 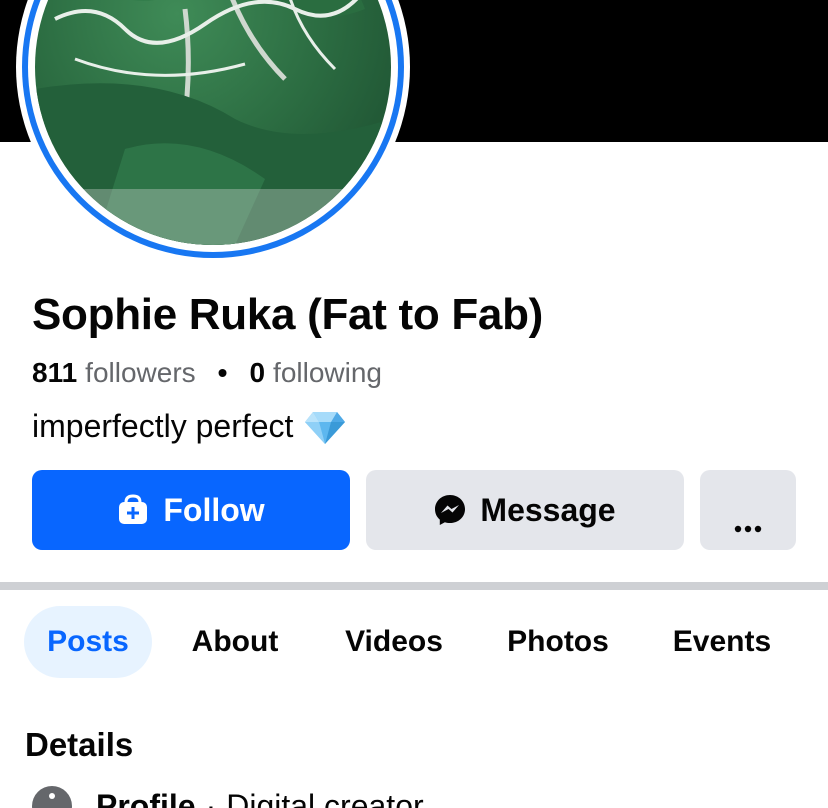 I want to click on profile-tabs: Posts About Videos Photos Events, so click(x=414, y=642).